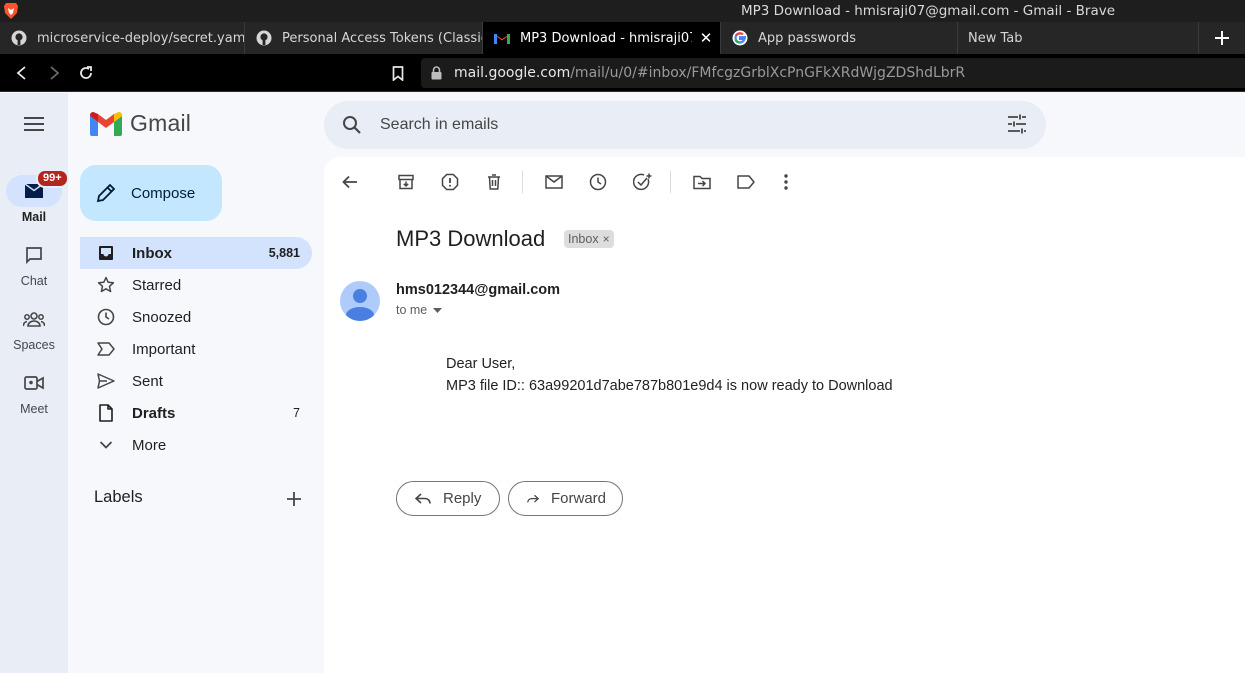 The image size is (1245, 673). Describe the element at coordinates (502, 39) in the screenshot. I see `gmail-icon` at that location.